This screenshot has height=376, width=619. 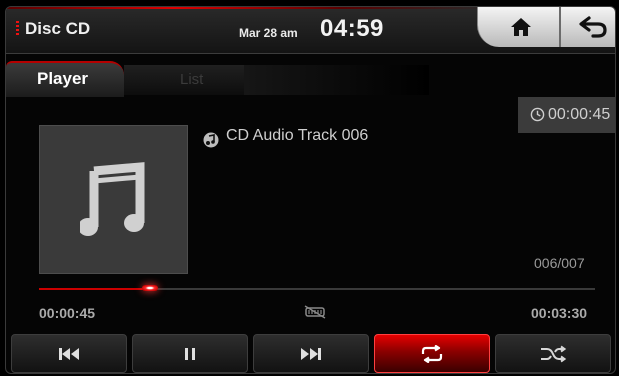 I want to click on next-button, so click(x=311, y=353).